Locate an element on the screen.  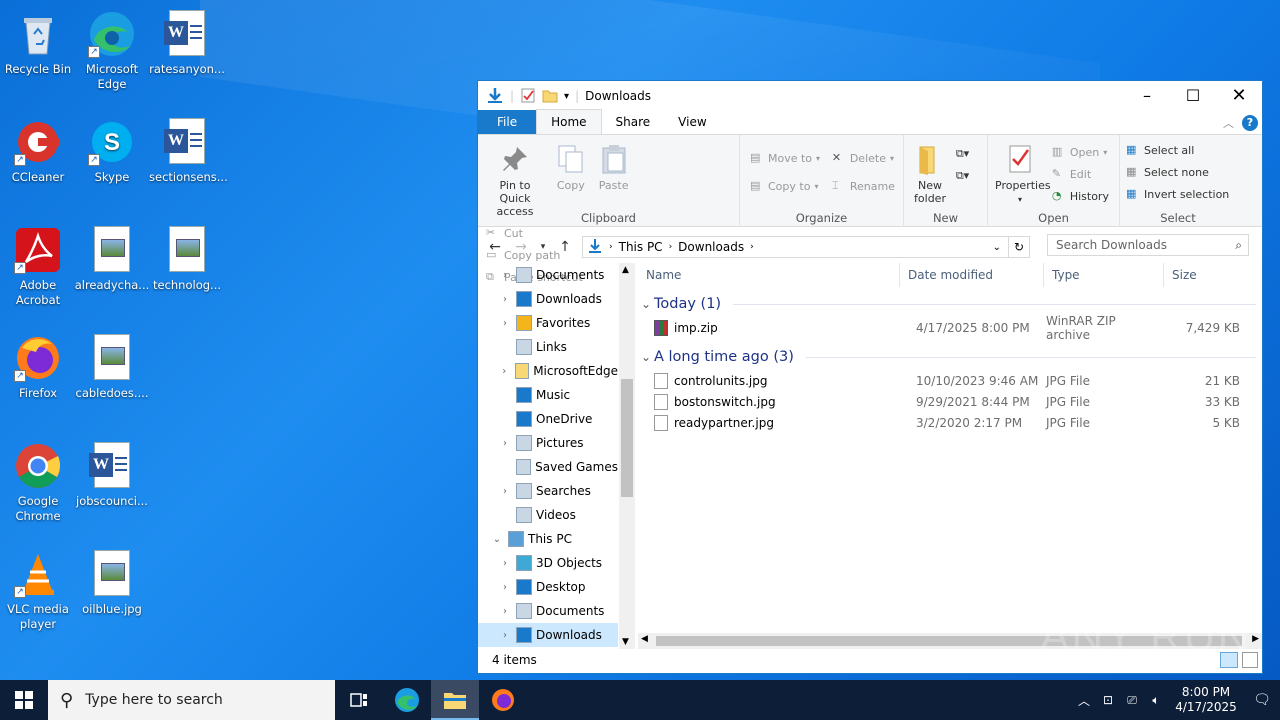
select-none-button: ▦ Select none is located at coordinates (1179, 172).